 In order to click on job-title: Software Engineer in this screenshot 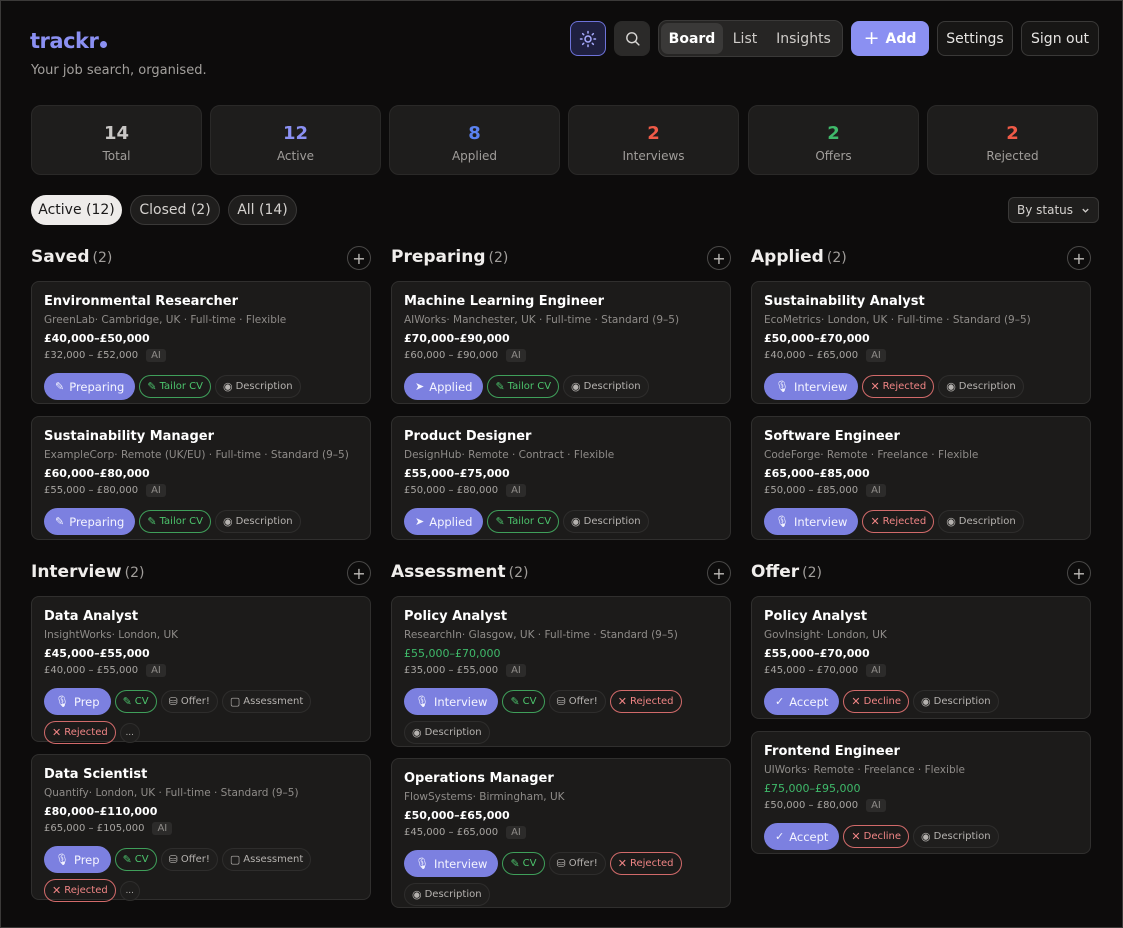, I will do `click(832, 436)`.